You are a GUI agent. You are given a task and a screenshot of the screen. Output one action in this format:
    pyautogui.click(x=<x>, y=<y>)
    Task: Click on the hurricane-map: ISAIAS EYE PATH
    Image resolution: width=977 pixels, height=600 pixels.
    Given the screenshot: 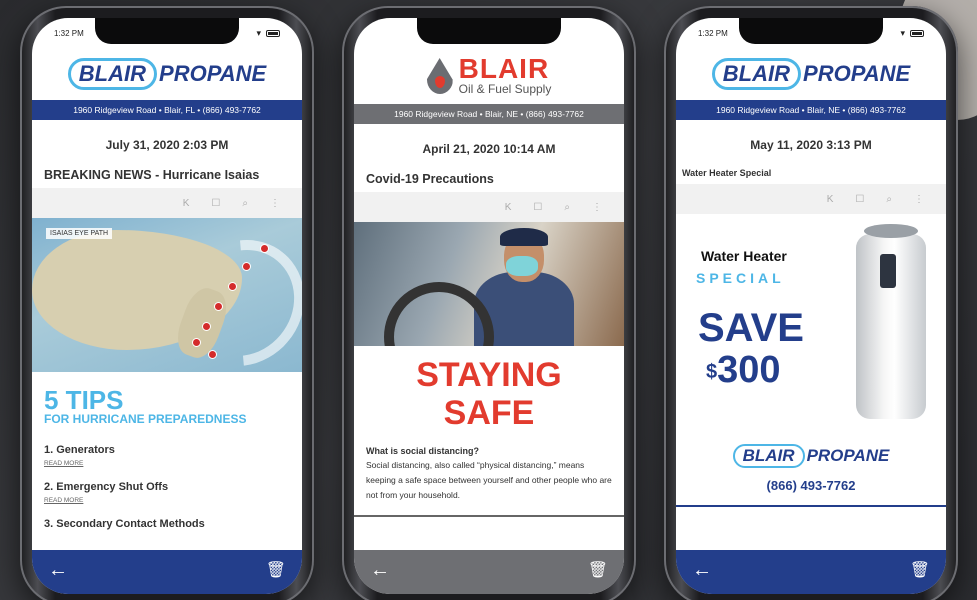 What is the action you would take?
    pyautogui.click(x=167, y=295)
    